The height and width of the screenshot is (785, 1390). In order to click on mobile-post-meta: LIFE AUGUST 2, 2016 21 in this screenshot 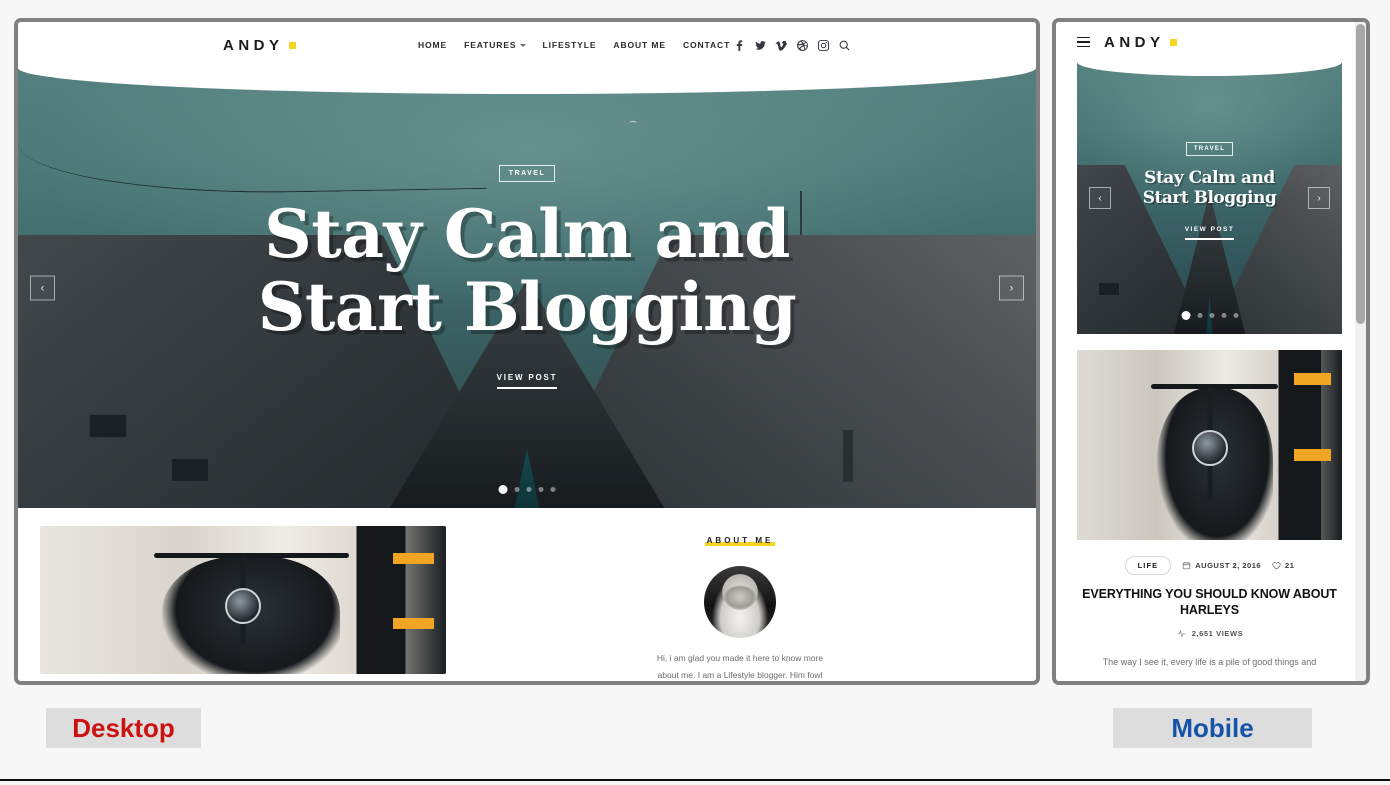, I will do `click(1209, 565)`.